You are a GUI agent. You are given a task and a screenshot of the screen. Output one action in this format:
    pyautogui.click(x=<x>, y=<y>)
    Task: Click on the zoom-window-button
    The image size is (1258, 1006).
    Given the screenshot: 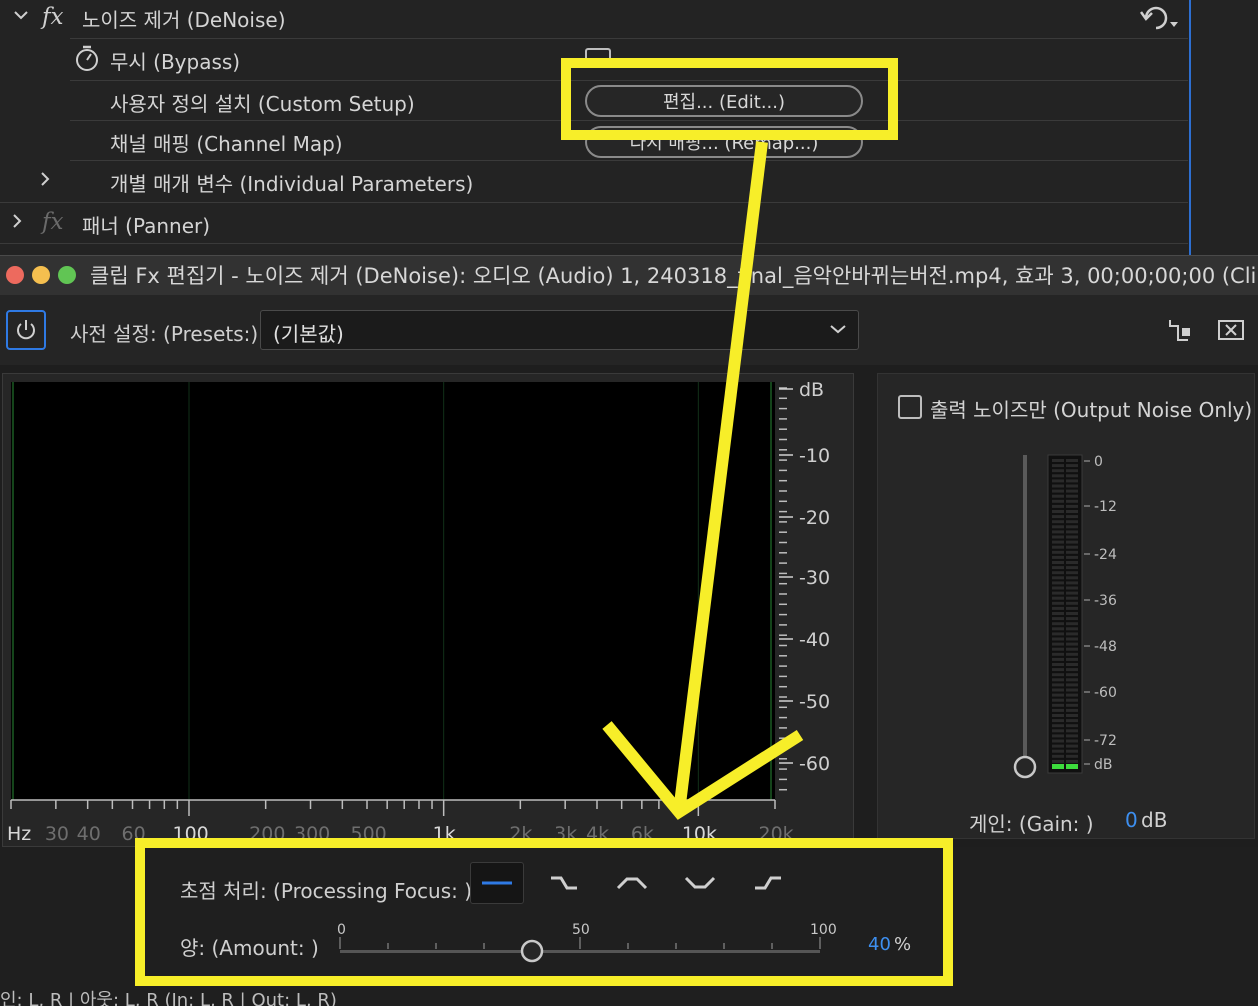 What is the action you would take?
    pyautogui.click(x=67, y=275)
    